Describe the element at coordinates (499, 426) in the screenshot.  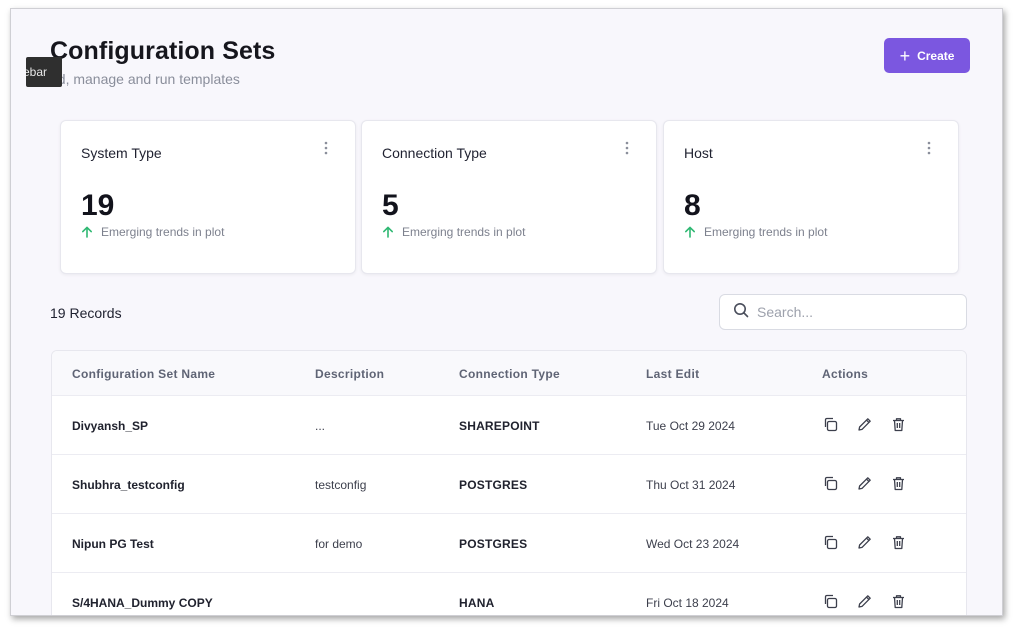
I see `cell-connection-type: SHAREPOINT` at that location.